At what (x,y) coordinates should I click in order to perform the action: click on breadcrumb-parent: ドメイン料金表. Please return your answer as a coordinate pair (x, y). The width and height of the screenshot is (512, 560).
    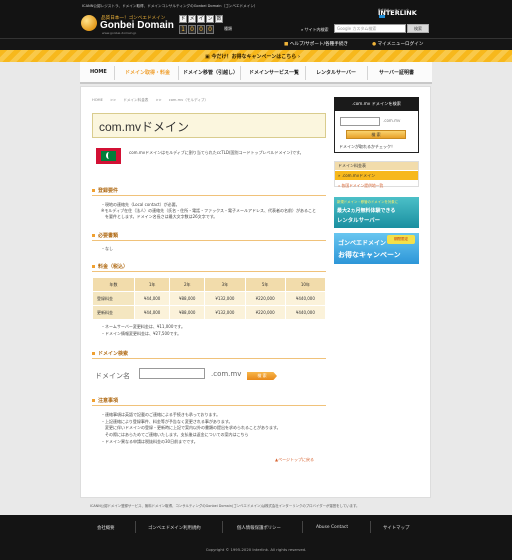
    Looking at the image, I should click on (135, 100).